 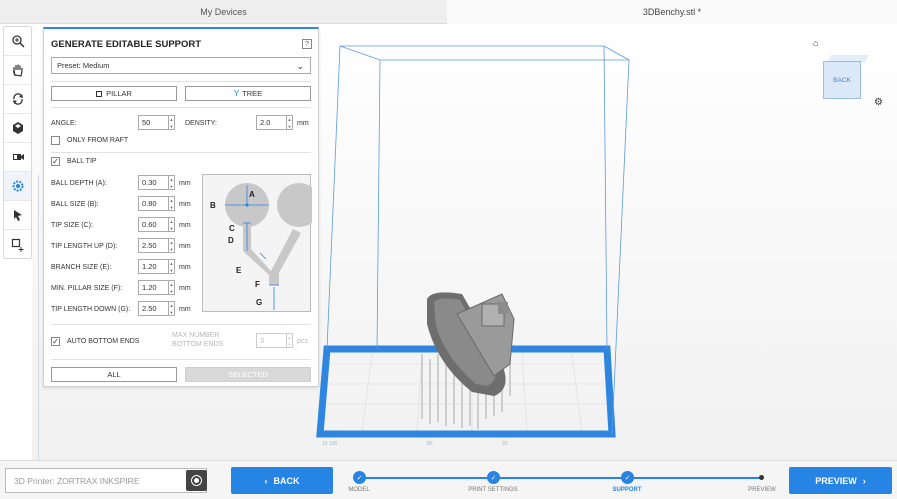 I want to click on density-input: 2.0, so click(x=271, y=122).